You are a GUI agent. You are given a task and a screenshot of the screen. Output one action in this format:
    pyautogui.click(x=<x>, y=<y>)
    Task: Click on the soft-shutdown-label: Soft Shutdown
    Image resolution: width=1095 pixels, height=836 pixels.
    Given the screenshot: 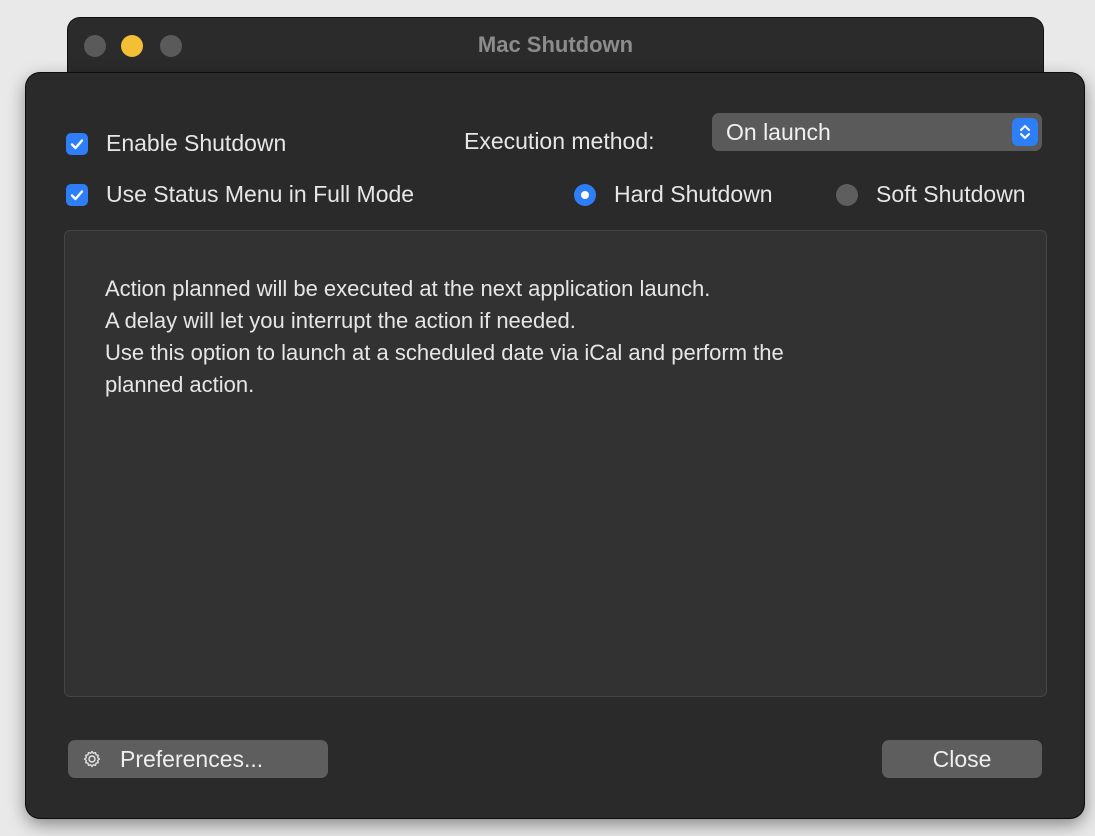 What is the action you would take?
    pyautogui.click(x=951, y=194)
    